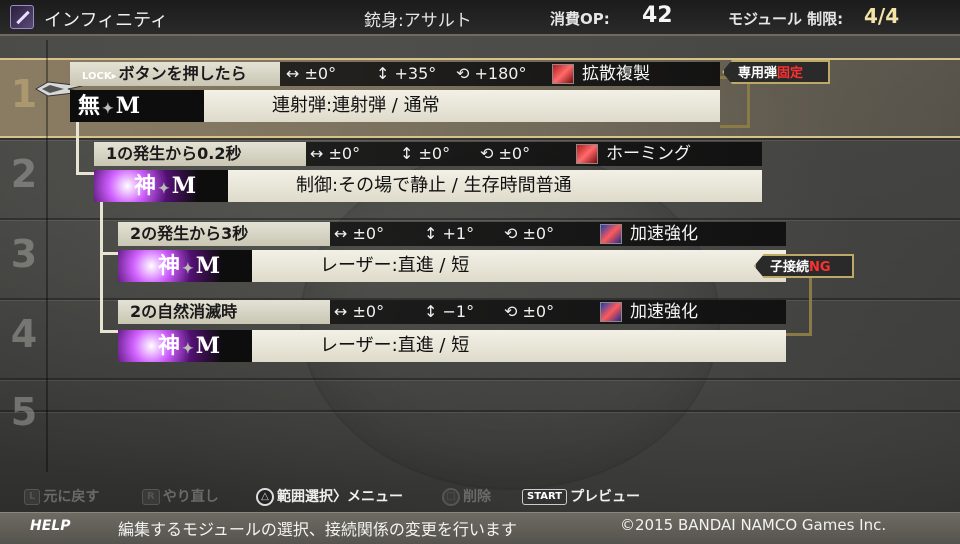 This screenshot has height=544, width=960. I want to click on bullet-row: 無 ✦M 連射弾:連射弾 / 通常, so click(395, 106).